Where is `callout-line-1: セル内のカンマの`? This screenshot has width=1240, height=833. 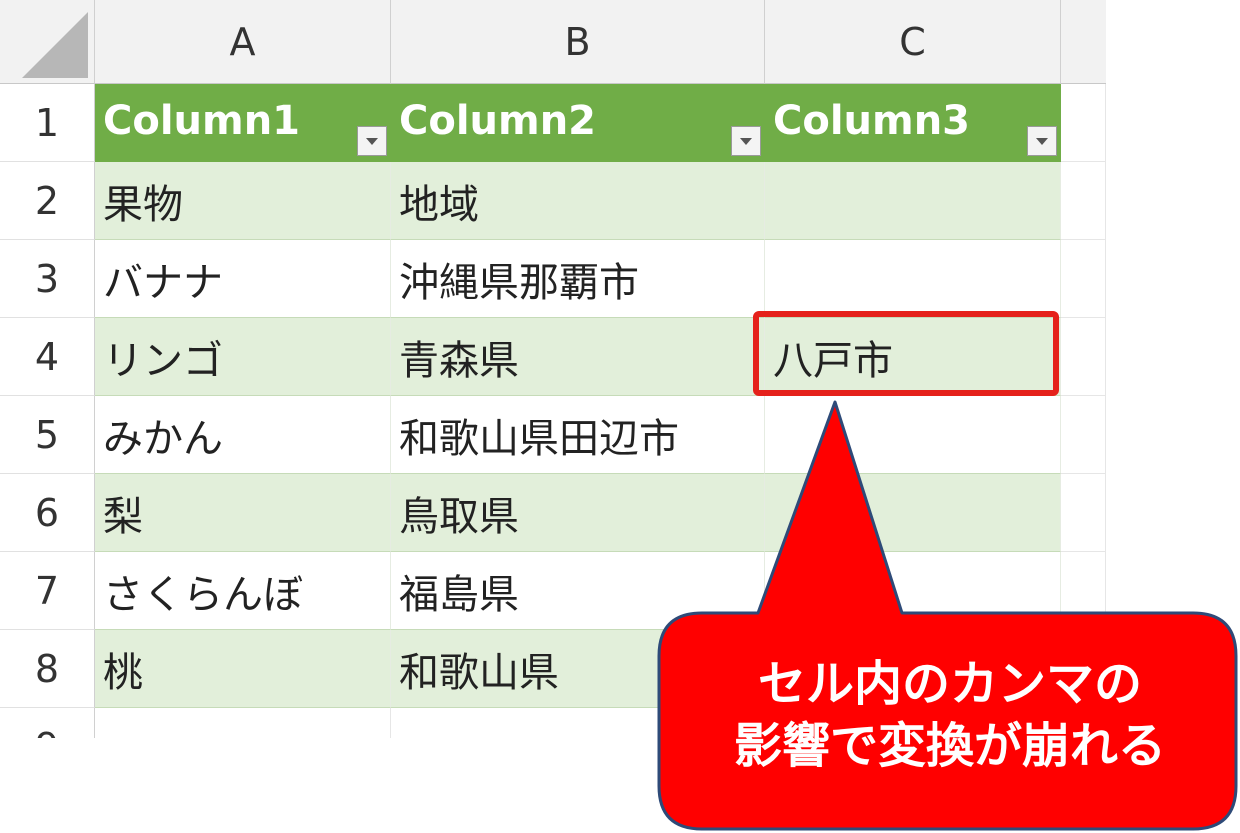
callout-line-1: セル内のカンマの is located at coordinates (949, 684).